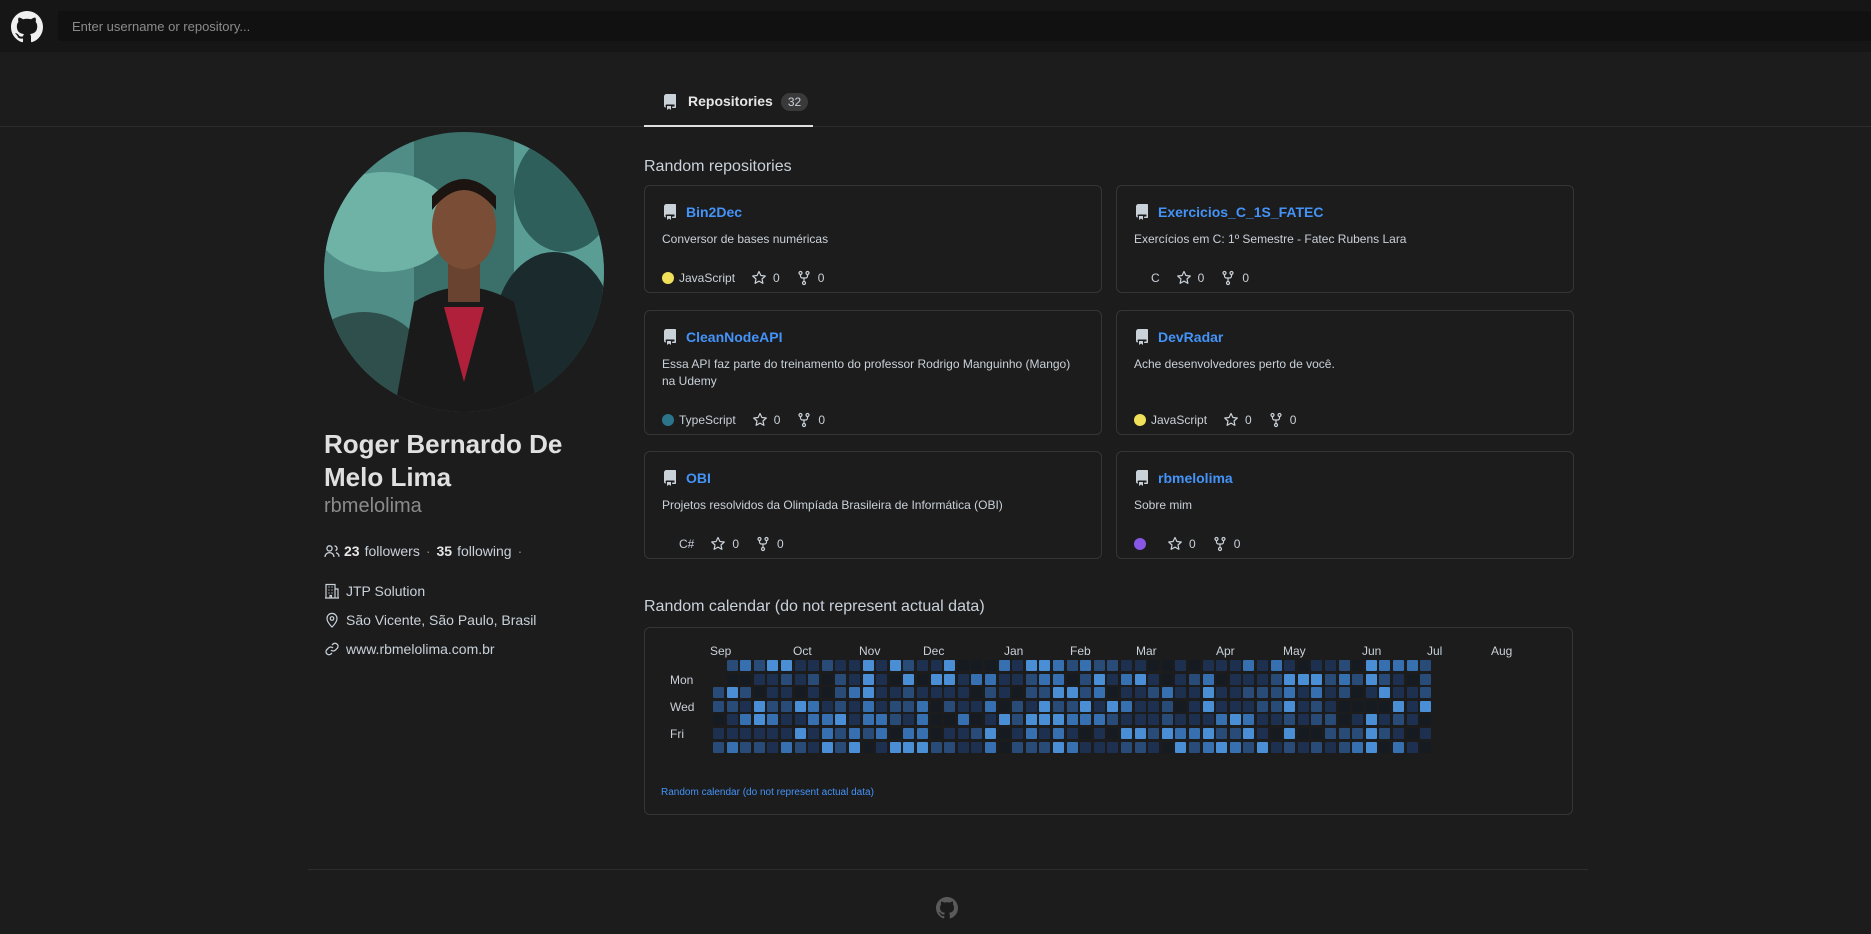  What do you see at coordinates (352, 551) in the screenshot?
I see `followers-count: 23` at bounding box center [352, 551].